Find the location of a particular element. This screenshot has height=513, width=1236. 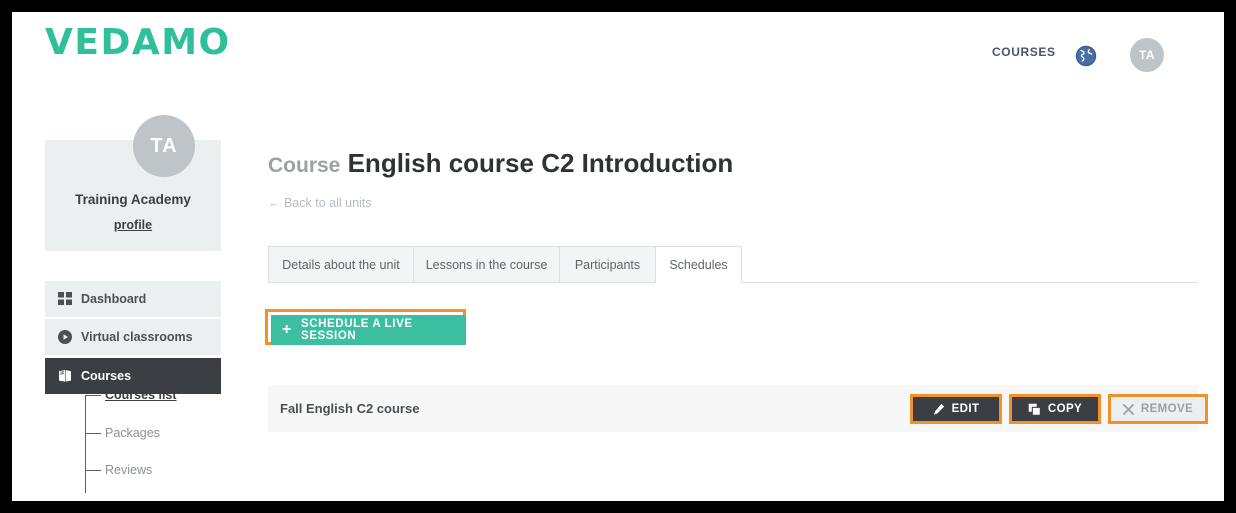

remove-button: REMOVE is located at coordinates (1158, 409).